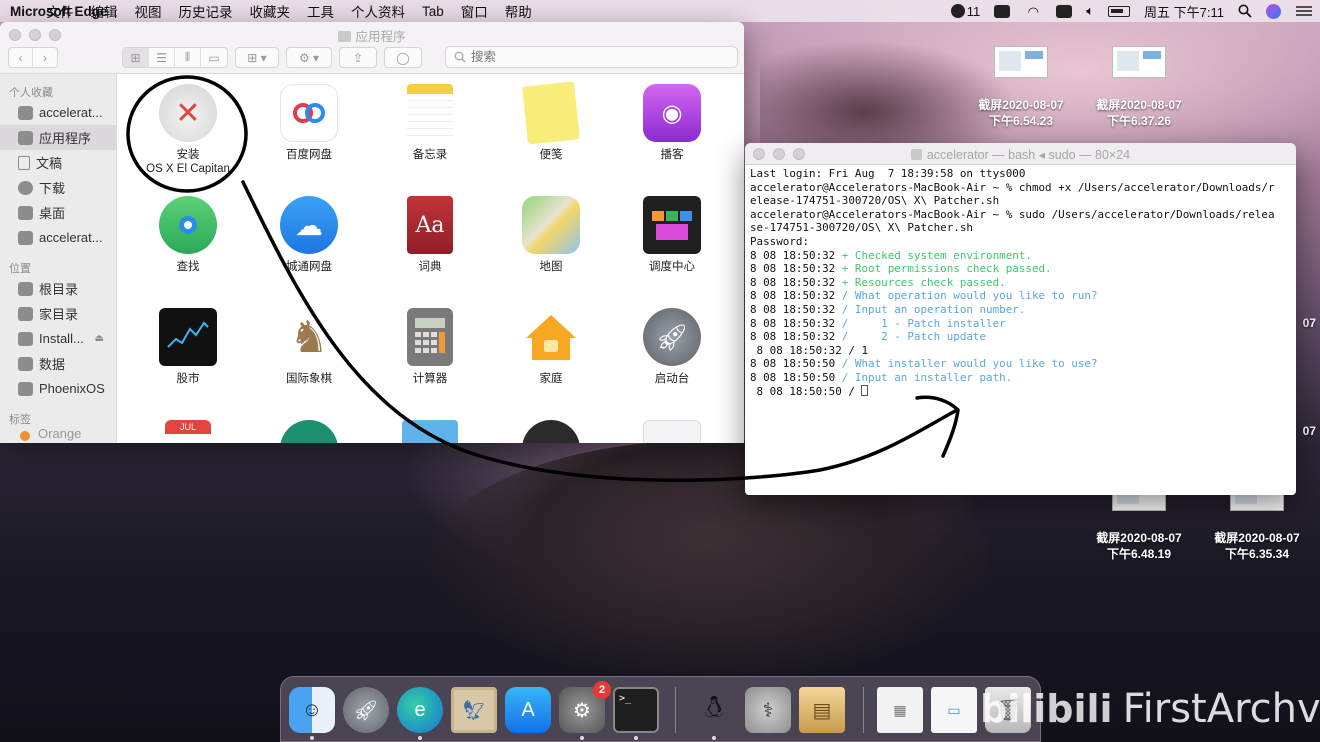 This screenshot has width=1320, height=742. Describe the element at coordinates (430, 347) in the screenshot. I see `app-calculator: 计算器` at that location.